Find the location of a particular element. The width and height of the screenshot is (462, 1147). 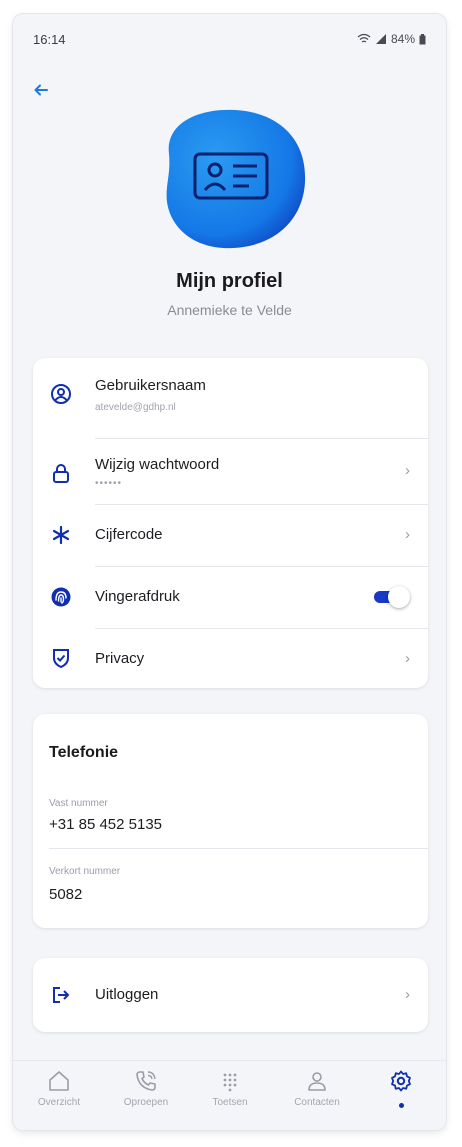

nav-label: Toetsen is located at coordinates (230, 1102).